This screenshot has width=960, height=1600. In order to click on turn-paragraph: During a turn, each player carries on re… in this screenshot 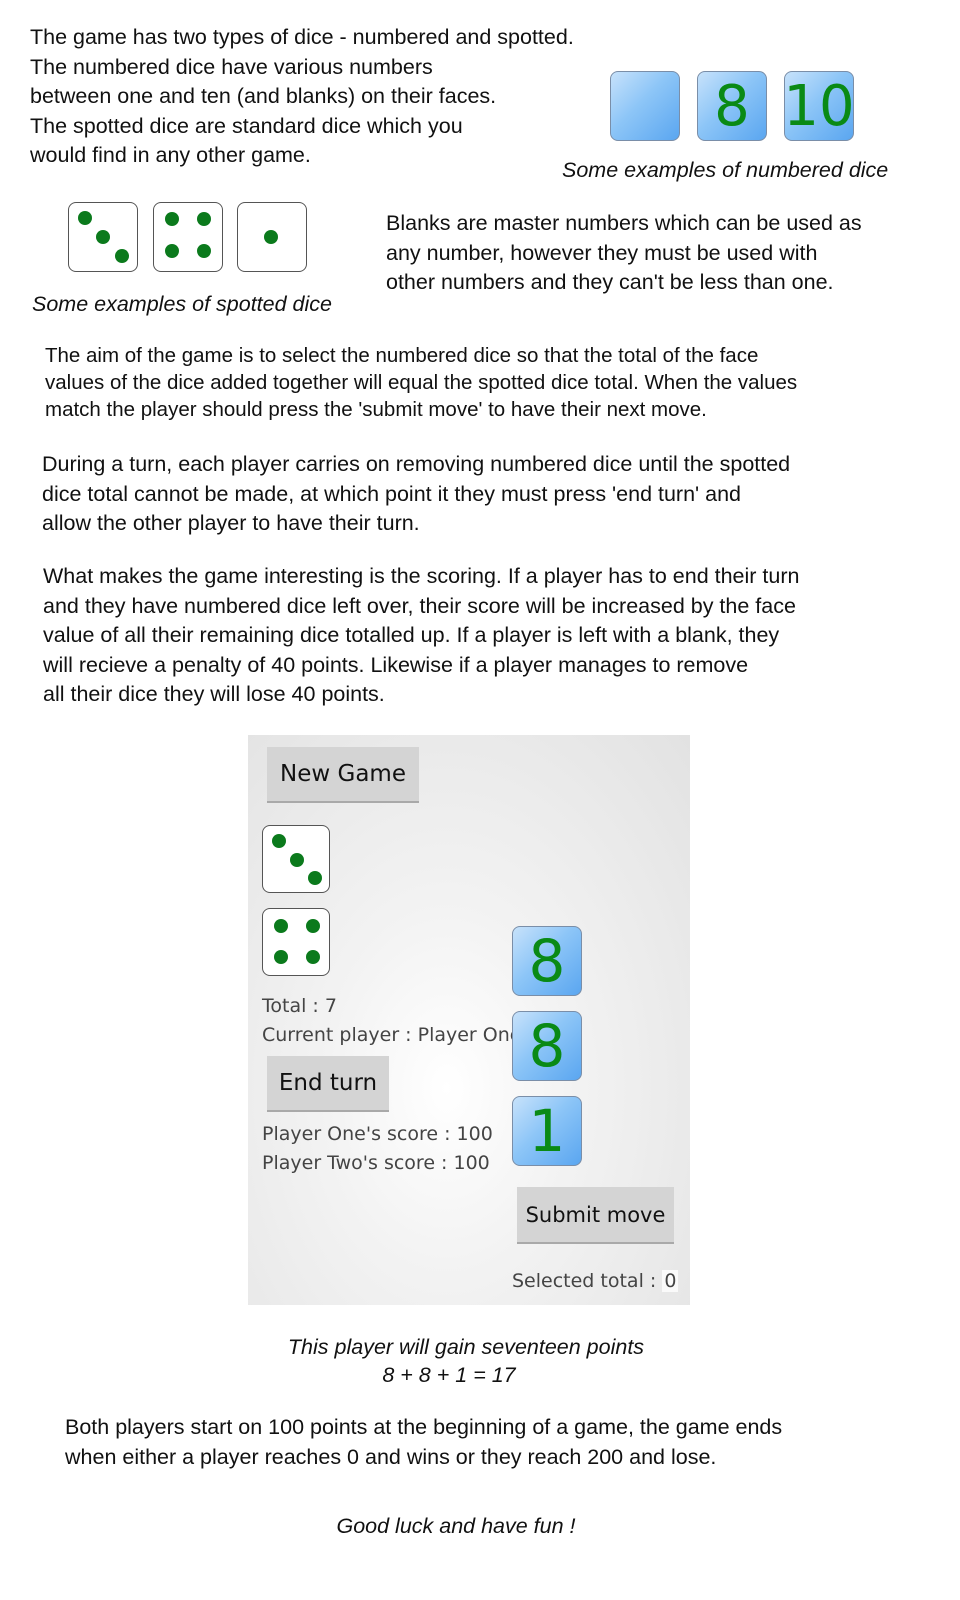, I will do `click(416, 493)`.